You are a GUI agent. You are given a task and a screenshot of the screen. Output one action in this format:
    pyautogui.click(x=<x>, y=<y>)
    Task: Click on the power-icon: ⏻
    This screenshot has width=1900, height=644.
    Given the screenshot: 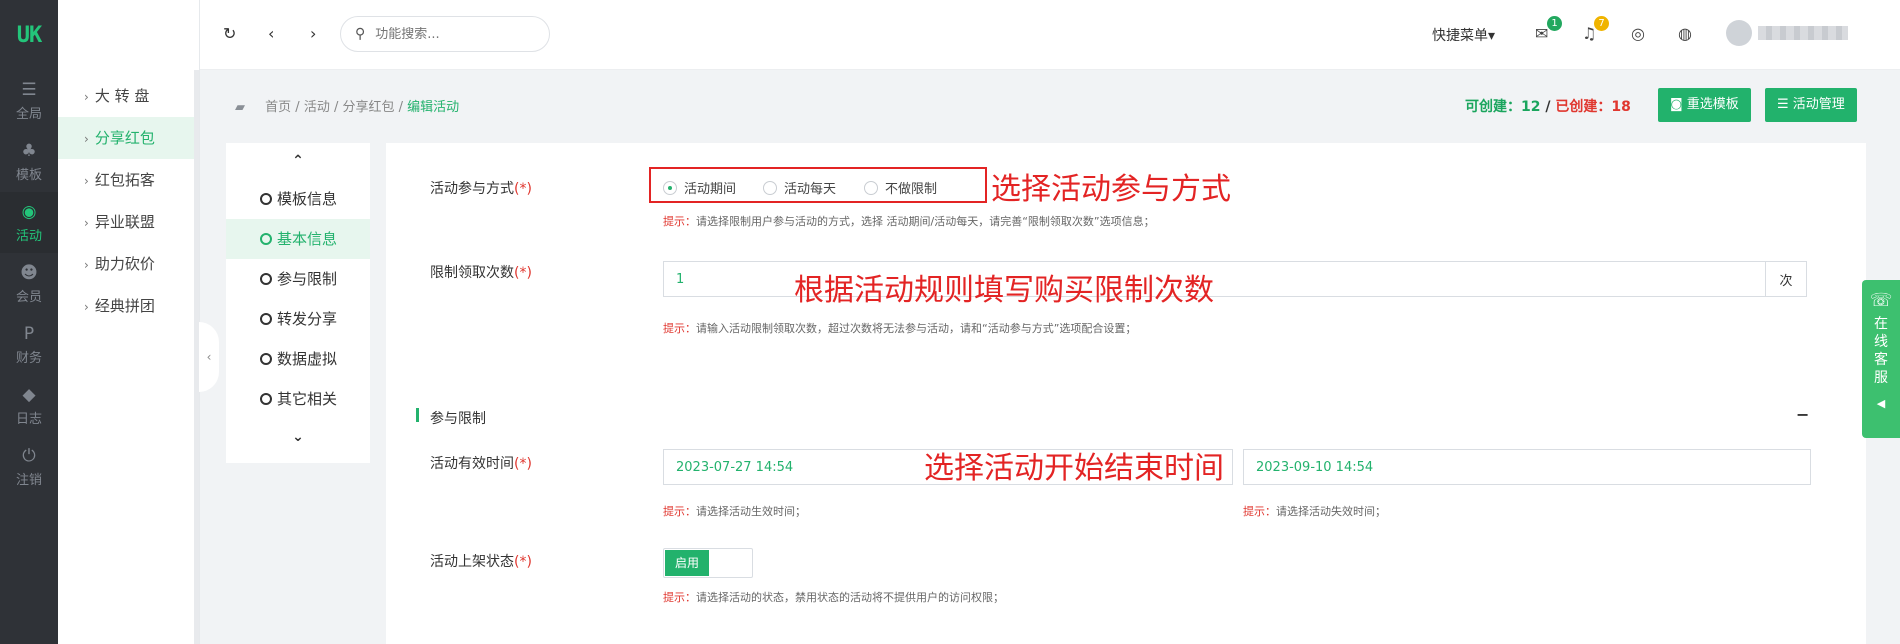 What is the action you would take?
    pyautogui.click(x=29, y=455)
    